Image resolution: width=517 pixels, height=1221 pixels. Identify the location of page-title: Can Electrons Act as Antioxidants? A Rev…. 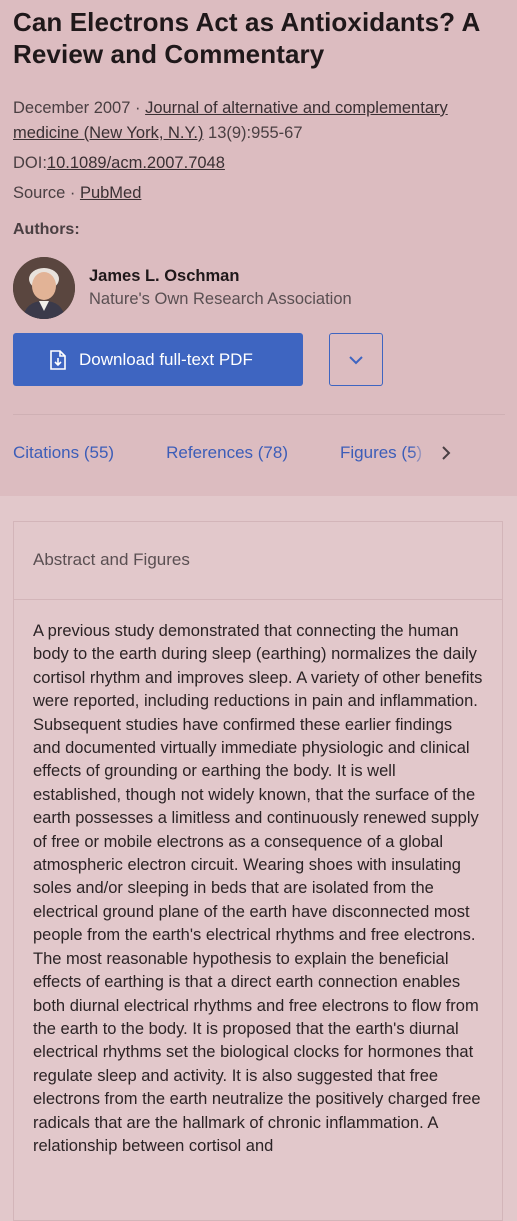
(246, 38).